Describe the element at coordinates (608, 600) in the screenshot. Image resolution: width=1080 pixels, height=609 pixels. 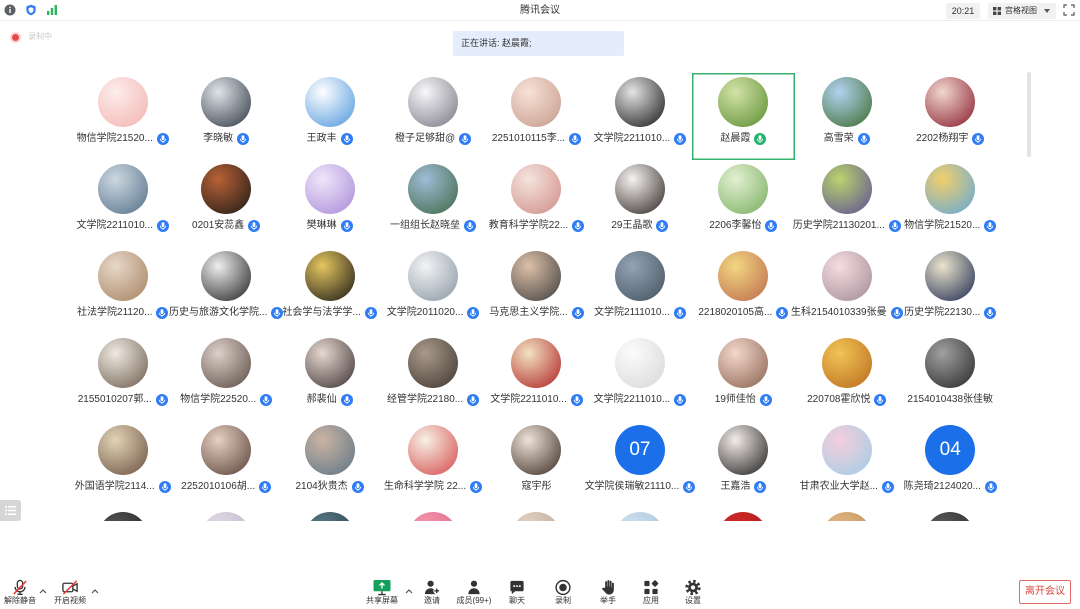
I see `raise-hand-label: 举手` at that location.